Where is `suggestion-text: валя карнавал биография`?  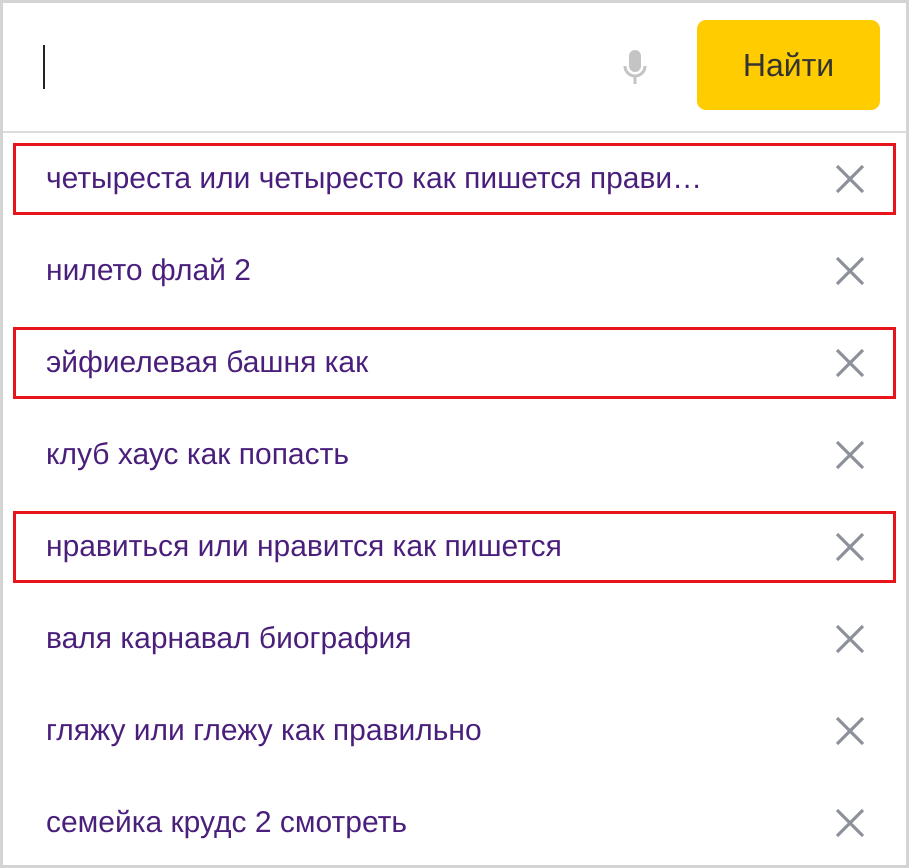
suggestion-text: валя карнавал биография is located at coordinates (440, 639).